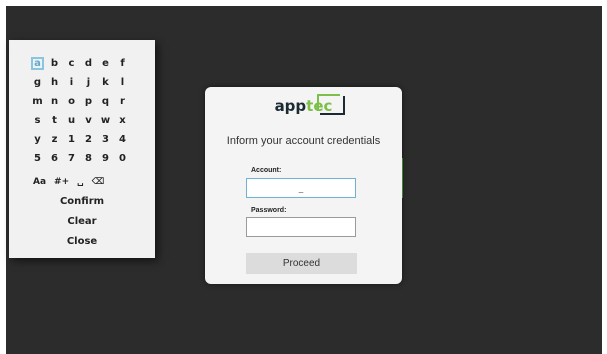 The width and height of the screenshot is (607, 354). Describe the element at coordinates (71, 139) in the screenshot. I see `key-1: 1` at that location.